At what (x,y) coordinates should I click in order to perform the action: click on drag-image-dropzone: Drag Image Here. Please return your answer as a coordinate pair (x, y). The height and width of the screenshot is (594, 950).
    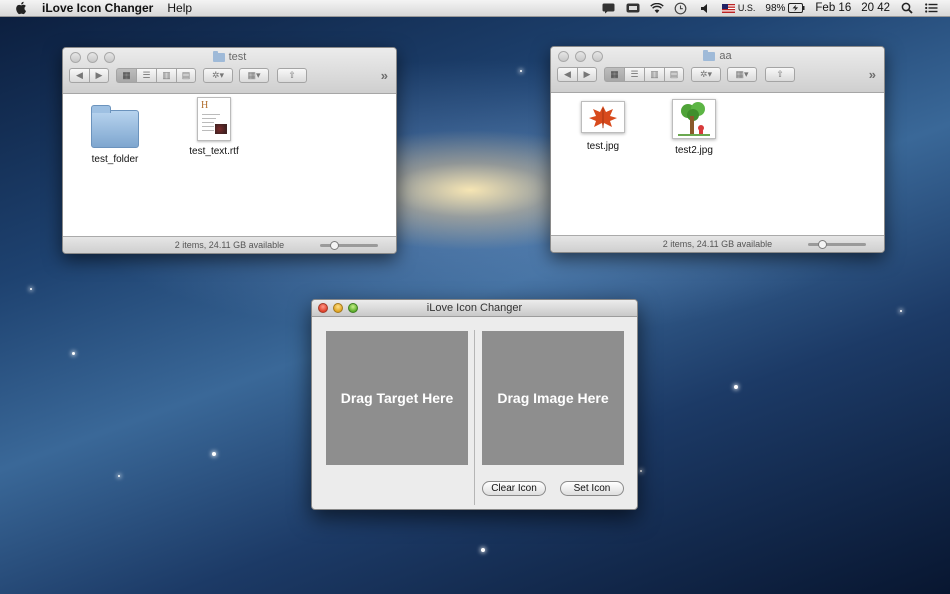
    Looking at the image, I should click on (553, 398).